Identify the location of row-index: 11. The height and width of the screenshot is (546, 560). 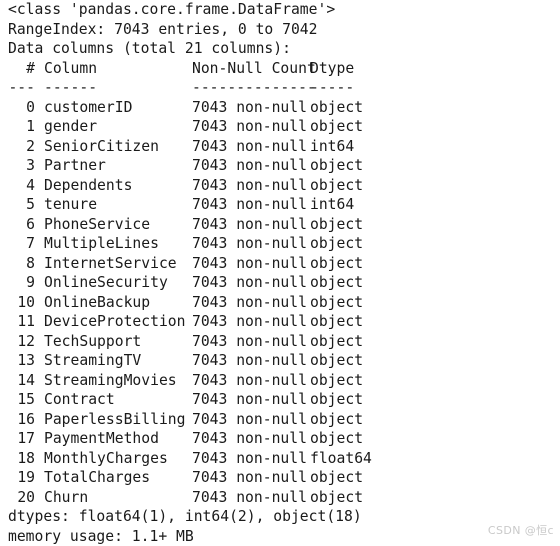
(21, 322).